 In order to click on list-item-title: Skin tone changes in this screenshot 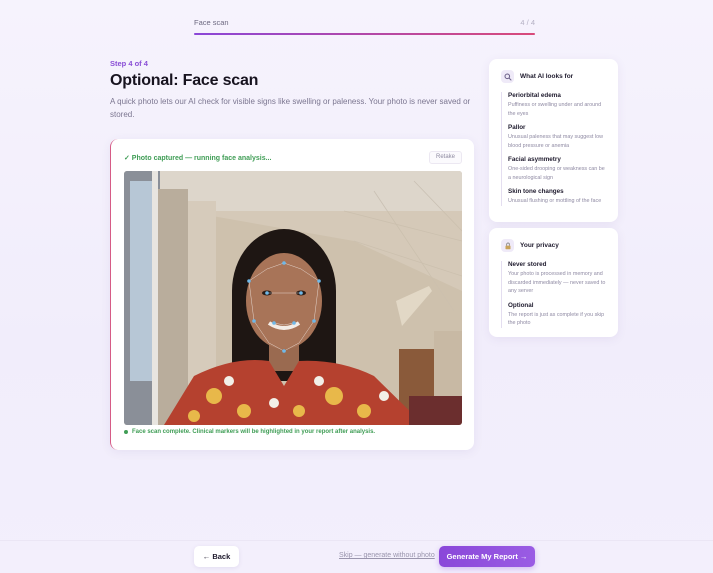, I will do `click(536, 191)`.